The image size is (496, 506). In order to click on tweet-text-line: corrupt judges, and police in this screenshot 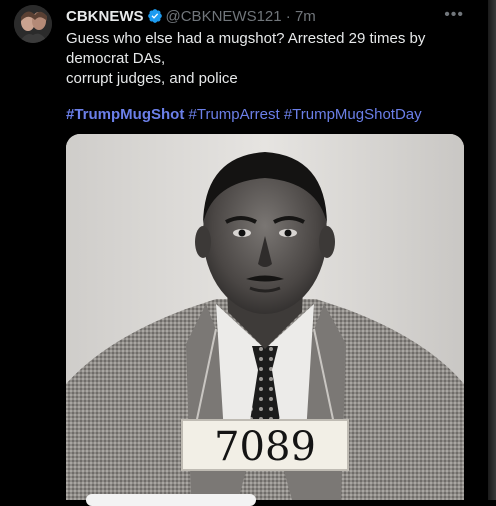, I will do `click(152, 78)`.